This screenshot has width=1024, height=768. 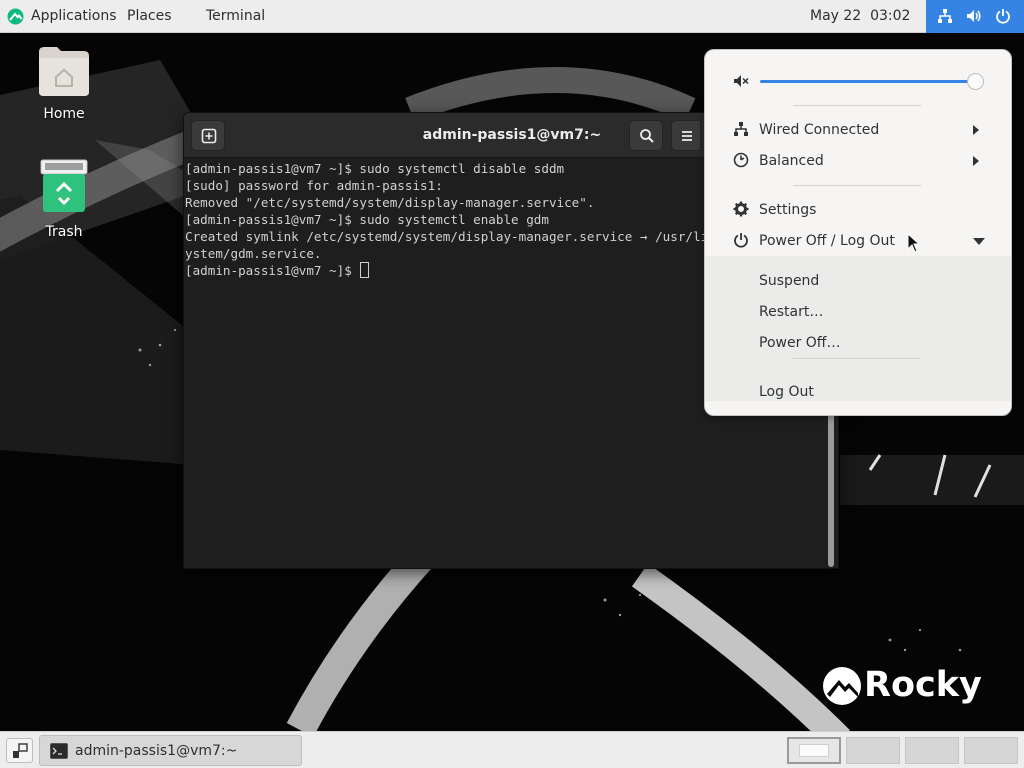 I want to click on chevron-down-icon, so click(x=979, y=241).